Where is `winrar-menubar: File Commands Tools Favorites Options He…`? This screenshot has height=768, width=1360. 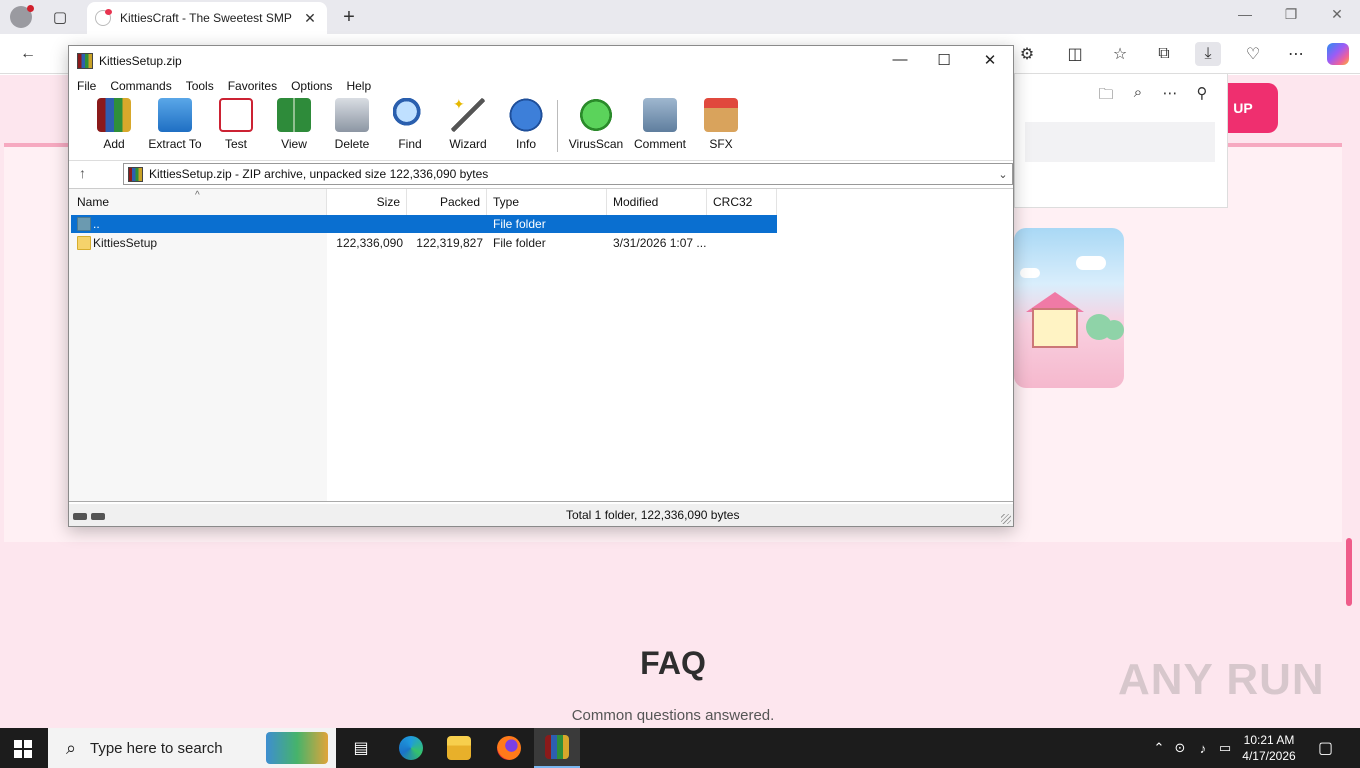
winrar-menubar: File Commands Tools Favorites Options He… is located at coordinates (227, 86).